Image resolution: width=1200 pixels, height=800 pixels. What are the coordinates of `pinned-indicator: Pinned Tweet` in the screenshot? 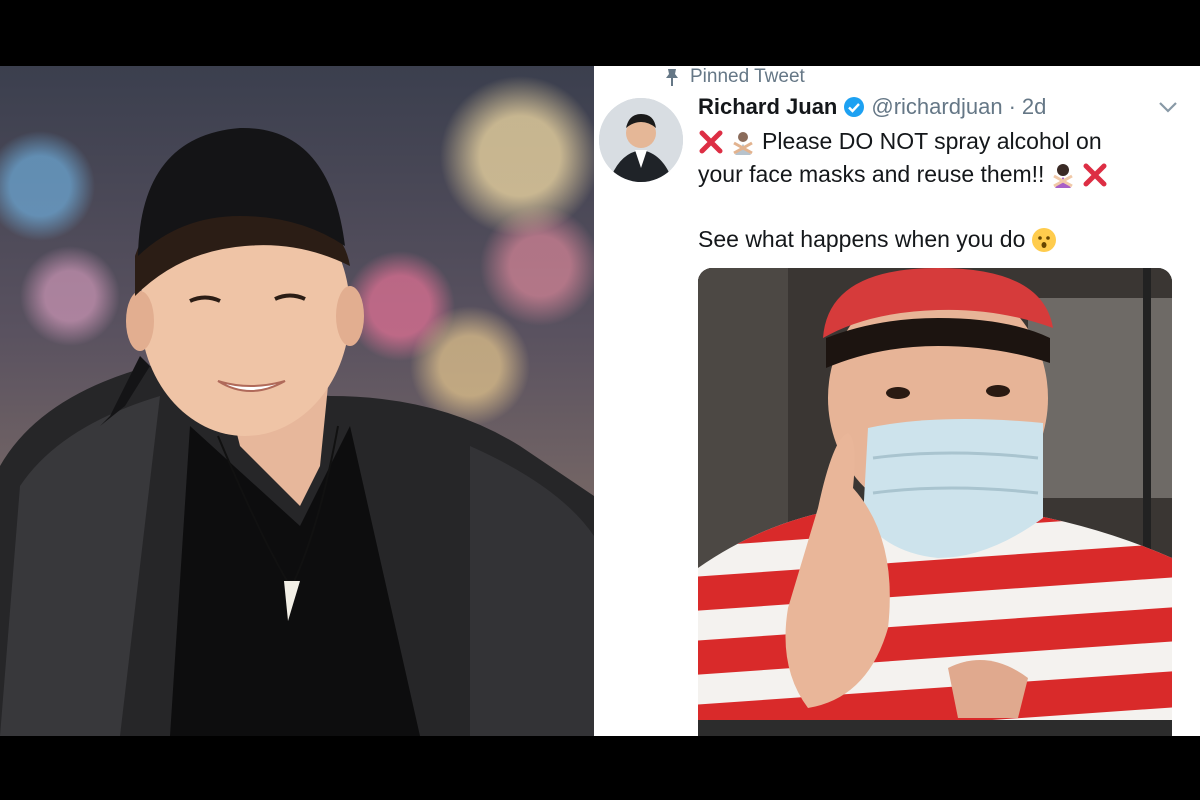 It's located at (734, 77).